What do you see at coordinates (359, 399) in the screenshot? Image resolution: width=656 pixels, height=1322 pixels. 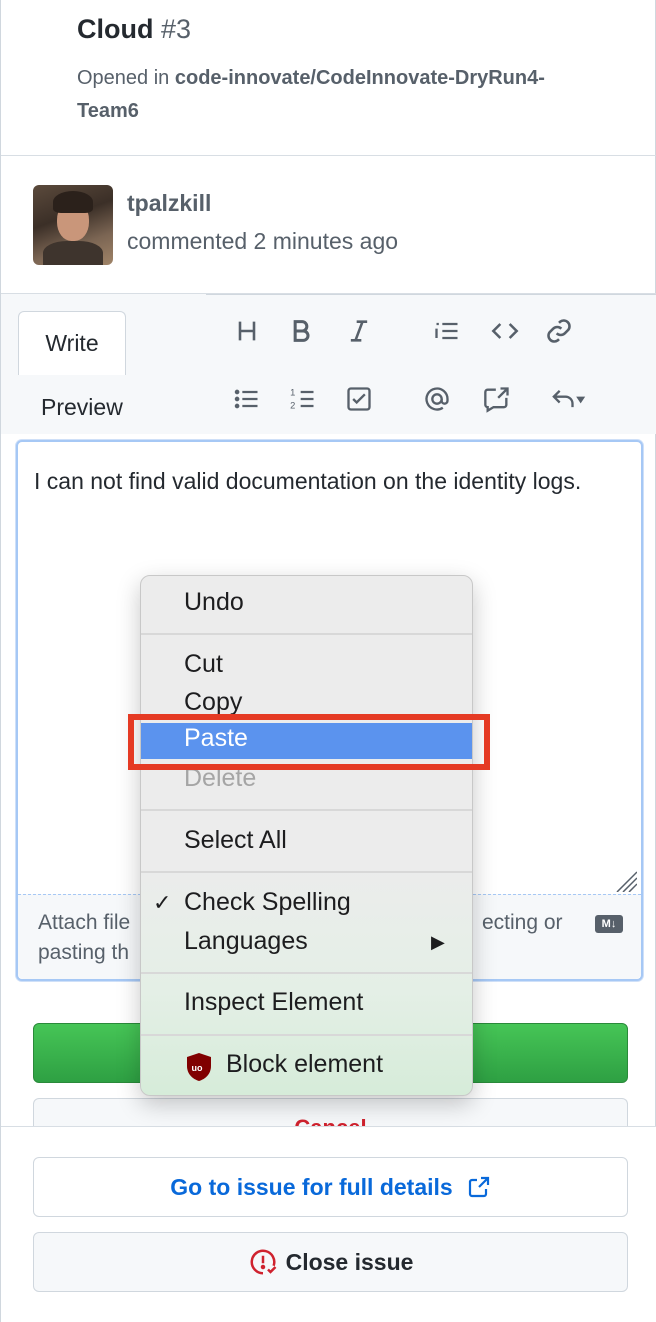 I see `task-list-icon` at bounding box center [359, 399].